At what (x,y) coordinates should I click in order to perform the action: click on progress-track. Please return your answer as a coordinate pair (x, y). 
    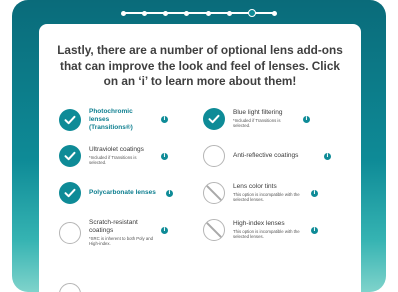
    Looking at the image, I should click on (199, 13).